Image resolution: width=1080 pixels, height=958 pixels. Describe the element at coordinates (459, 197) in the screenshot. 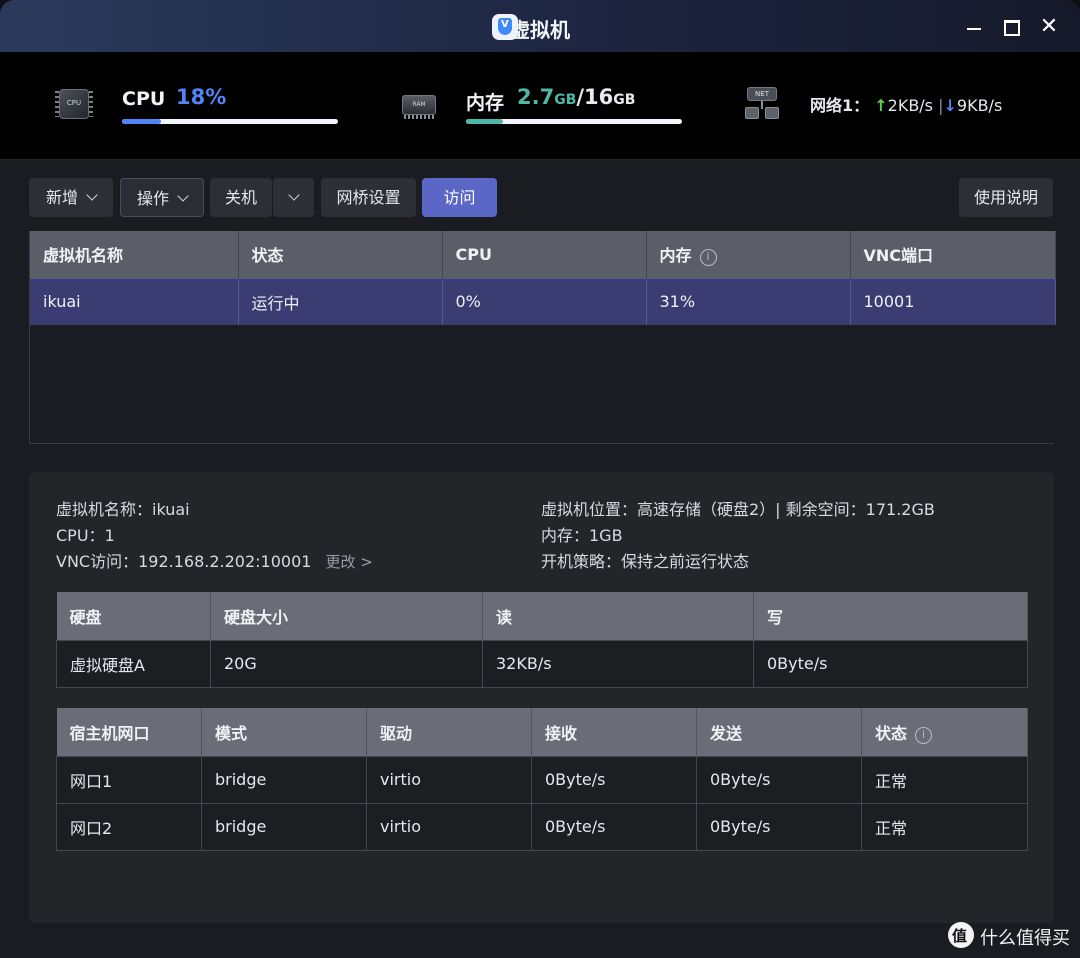

I see `visit-button: 访问` at that location.